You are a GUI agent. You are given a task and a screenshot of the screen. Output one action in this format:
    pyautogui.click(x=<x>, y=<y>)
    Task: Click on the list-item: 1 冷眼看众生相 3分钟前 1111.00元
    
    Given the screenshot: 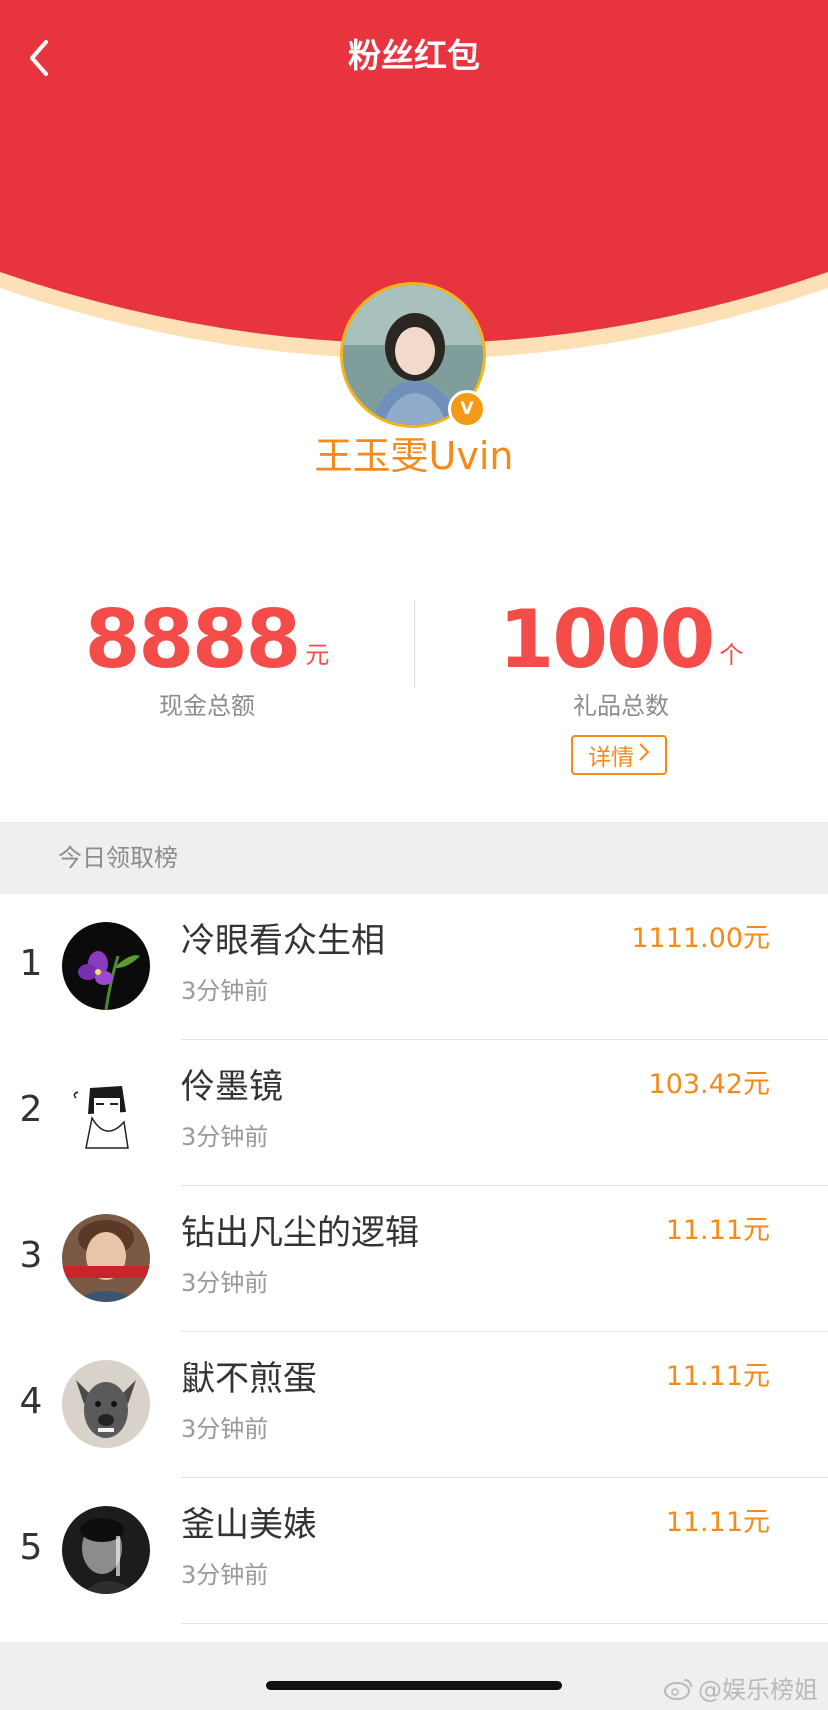 What is the action you would take?
    pyautogui.click(x=414, y=967)
    